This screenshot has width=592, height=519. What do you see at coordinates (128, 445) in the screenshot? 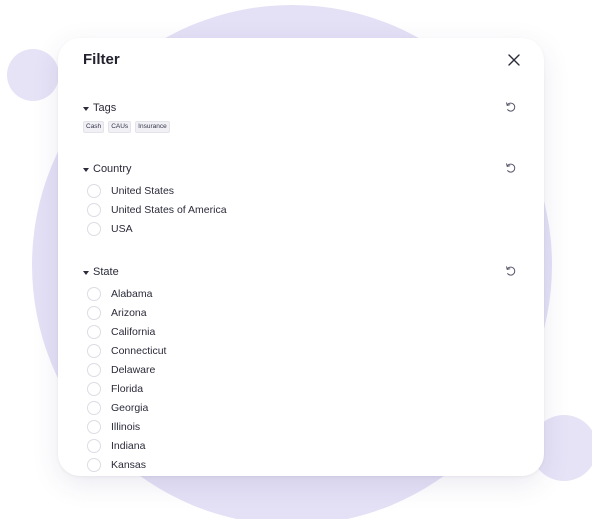
I see `option-label: Indiana` at bounding box center [128, 445].